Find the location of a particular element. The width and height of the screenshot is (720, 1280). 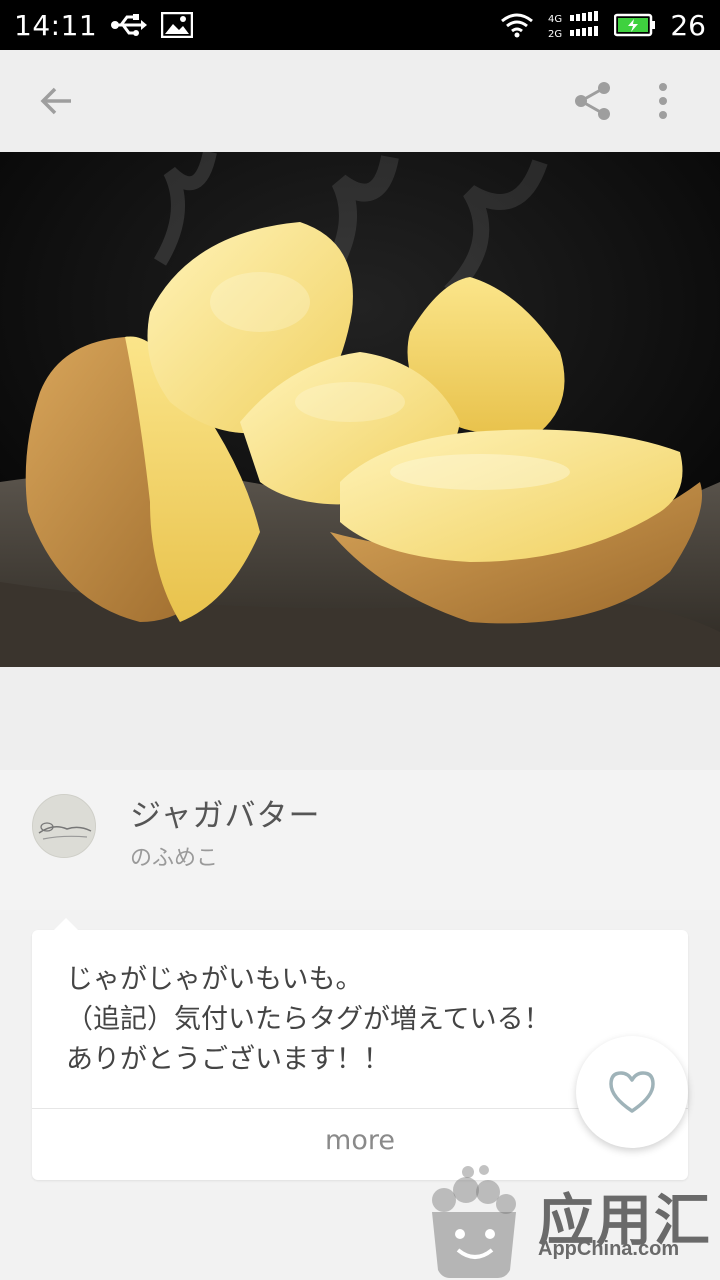

heart-icon is located at coordinates (632, 1092).